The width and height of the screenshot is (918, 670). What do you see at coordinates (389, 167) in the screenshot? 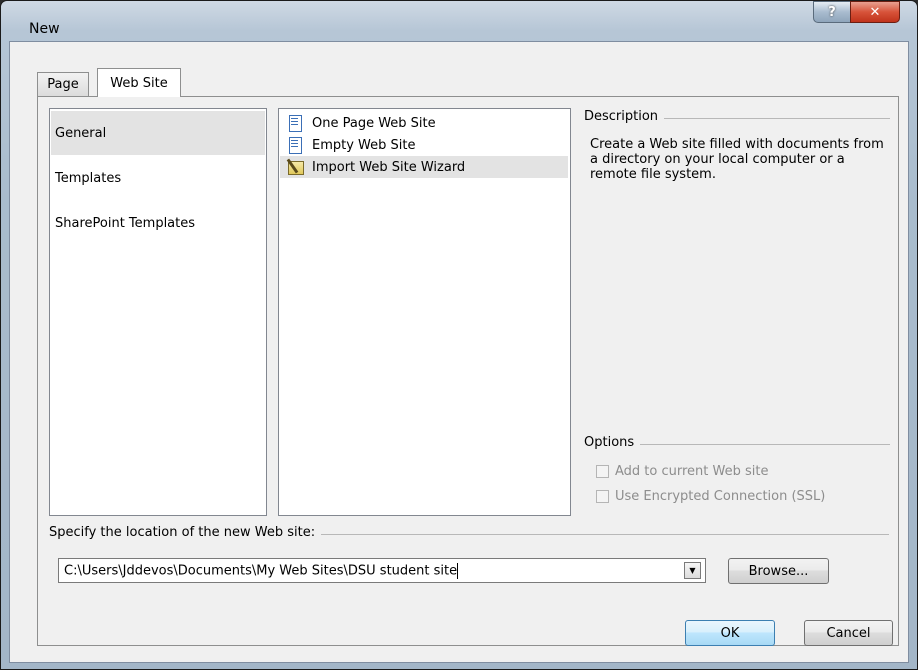
I see `template-label: Import Web Site Wizard` at bounding box center [389, 167].